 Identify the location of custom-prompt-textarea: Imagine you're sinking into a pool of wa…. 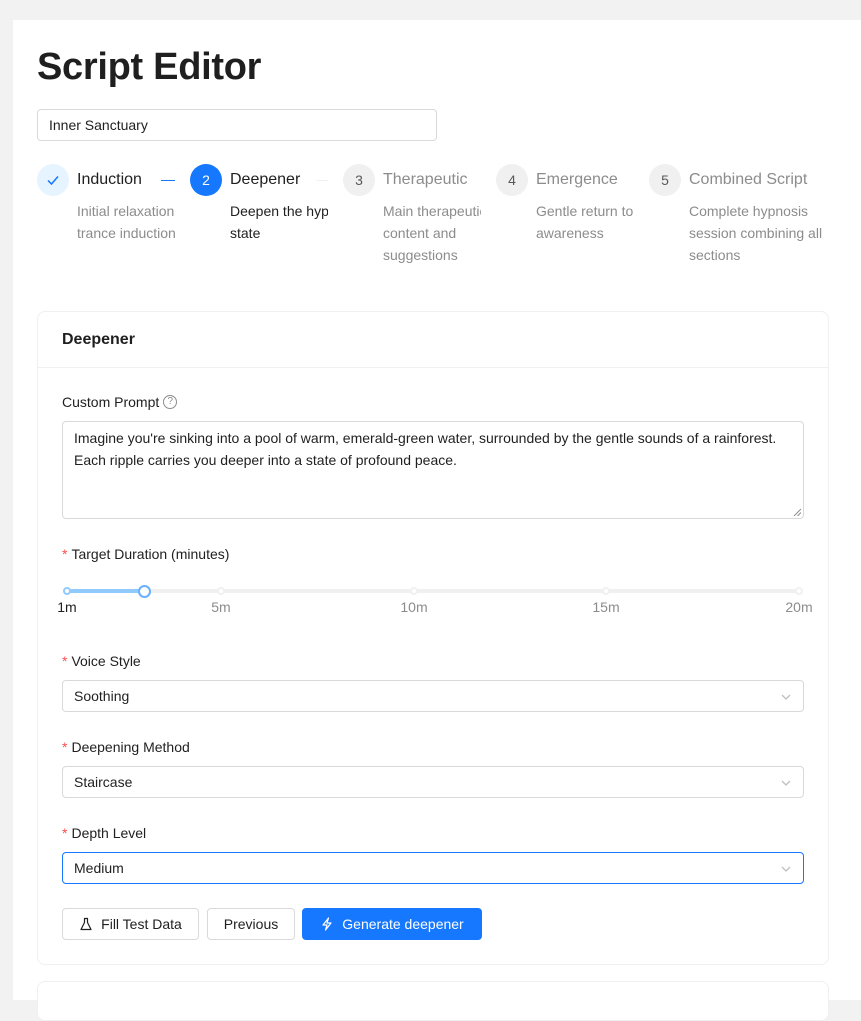
(433, 470).